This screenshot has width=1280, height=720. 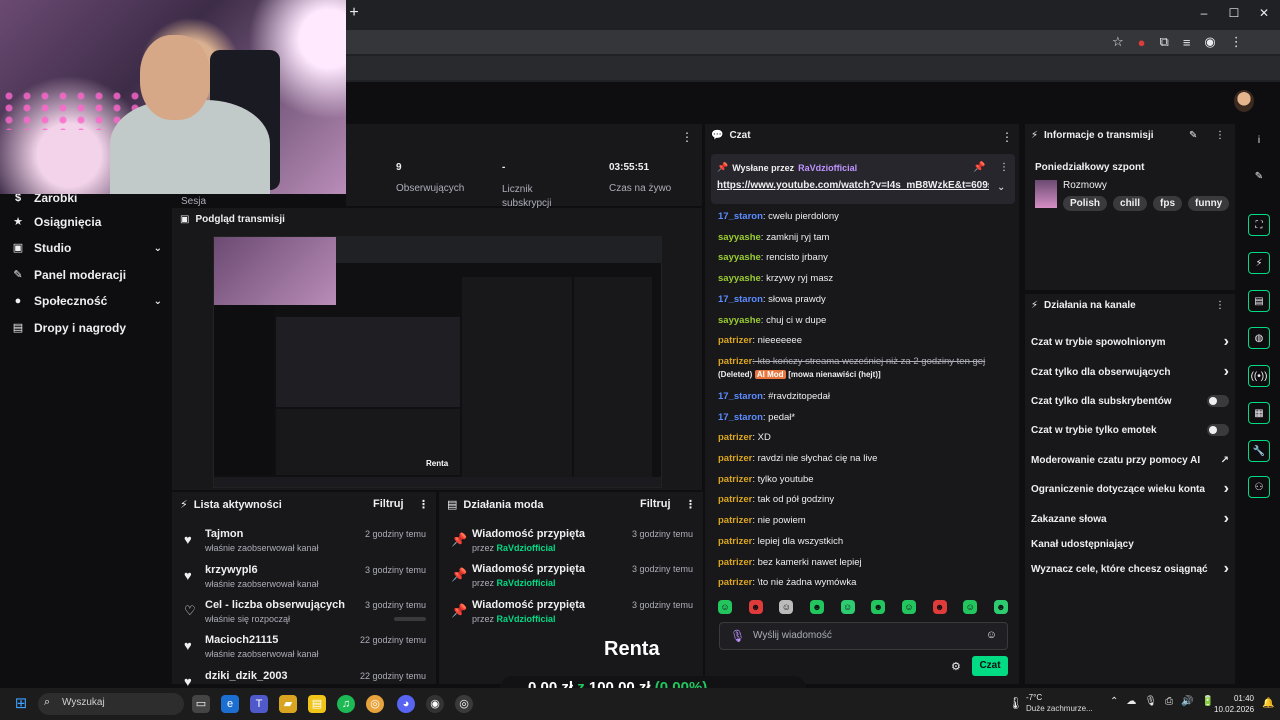 What do you see at coordinates (1130, 544) in the screenshot?
I see `channel-action-item: Kanał udostępniający` at bounding box center [1130, 544].